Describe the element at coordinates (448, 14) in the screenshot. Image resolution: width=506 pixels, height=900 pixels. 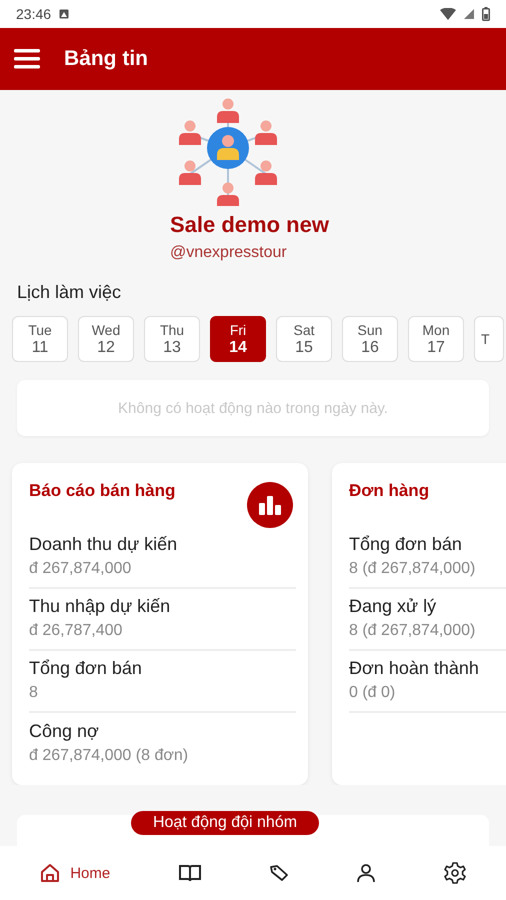
I see `wifi-icon` at that location.